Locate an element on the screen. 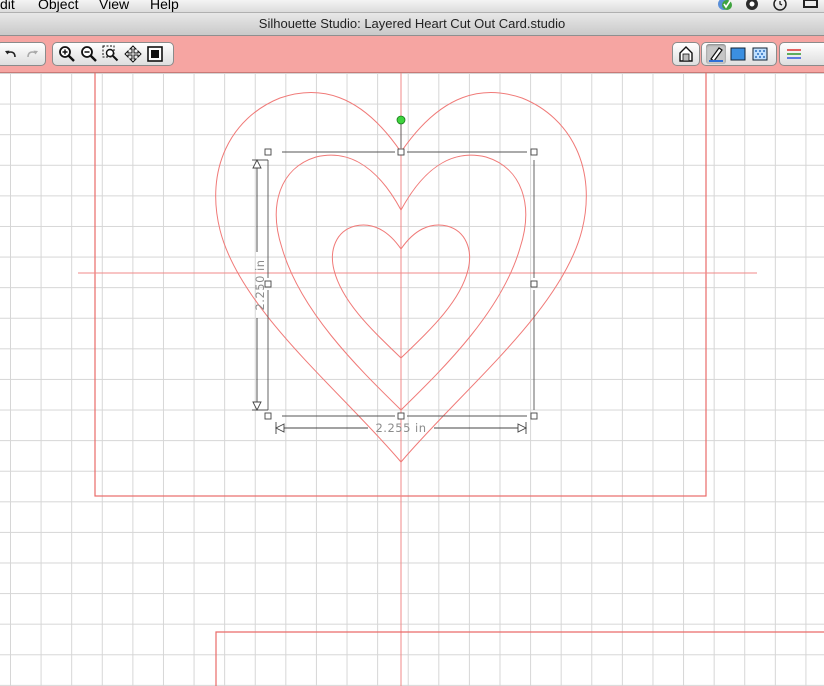 This screenshot has width=824, height=686. menu-help: Help is located at coordinates (164, 6).